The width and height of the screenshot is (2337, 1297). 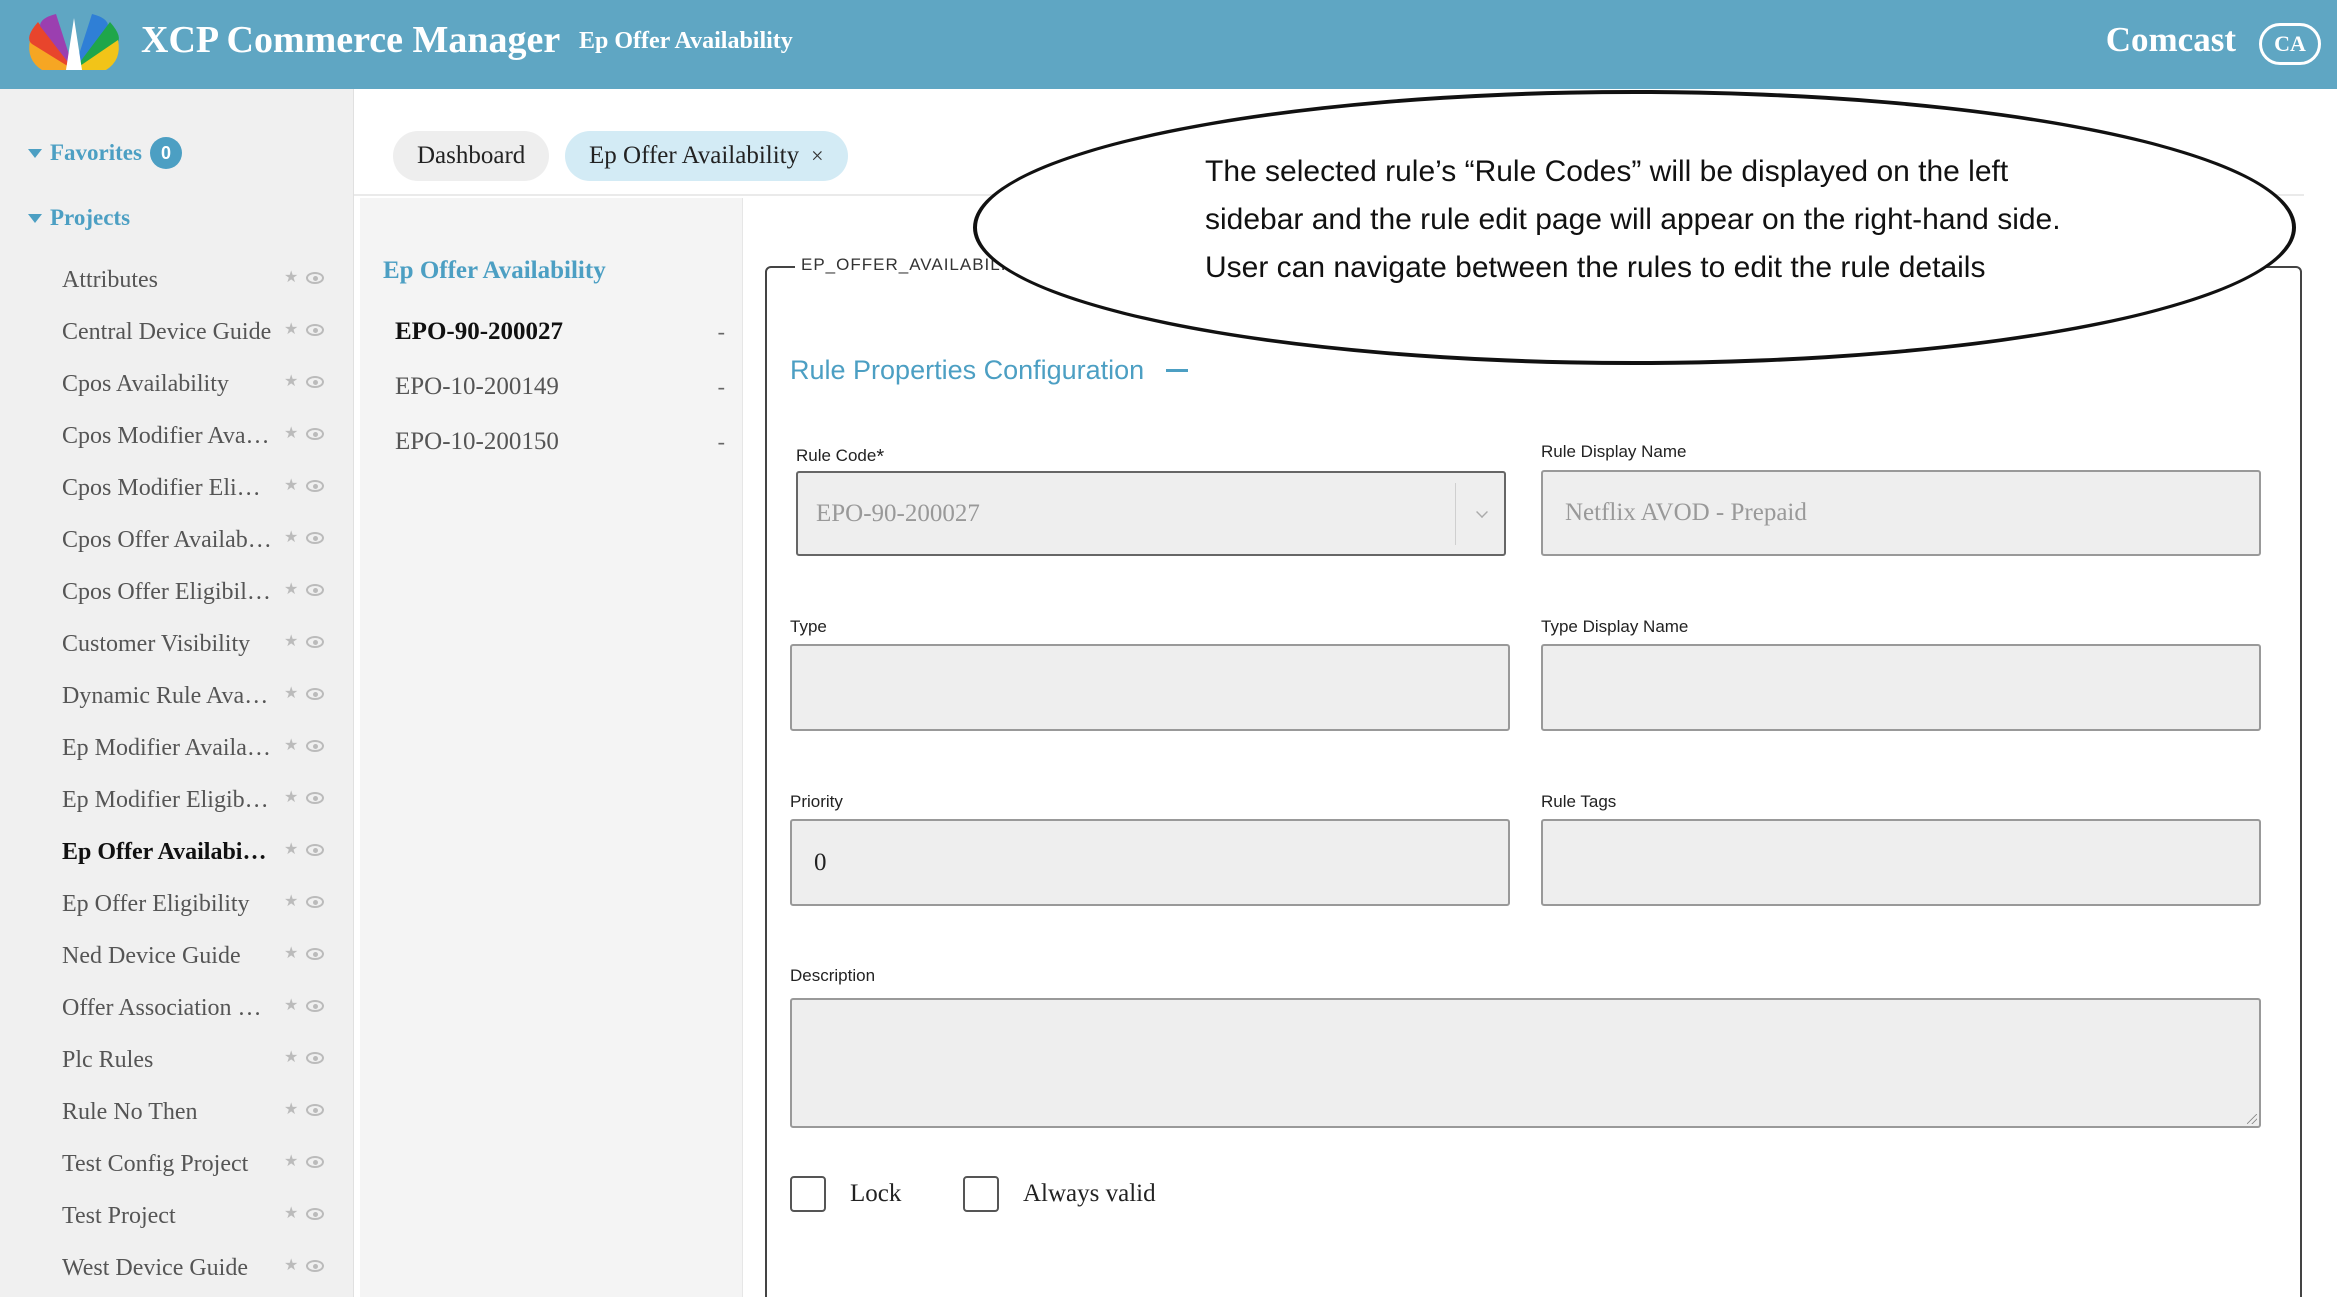 I want to click on sidebar-item-project: Cpos Modifier Eligibility ★, so click(x=197, y=488).